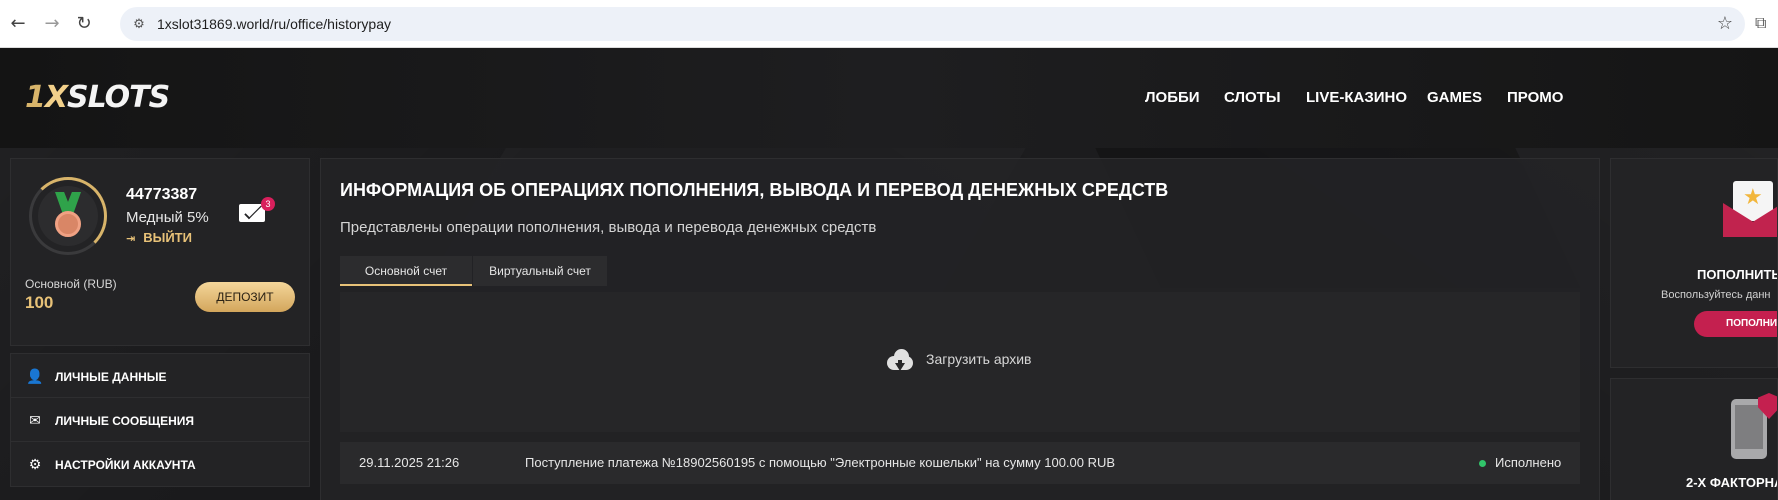  What do you see at coordinates (35, 377) in the screenshot?
I see `user-plus-icon: 👤` at bounding box center [35, 377].